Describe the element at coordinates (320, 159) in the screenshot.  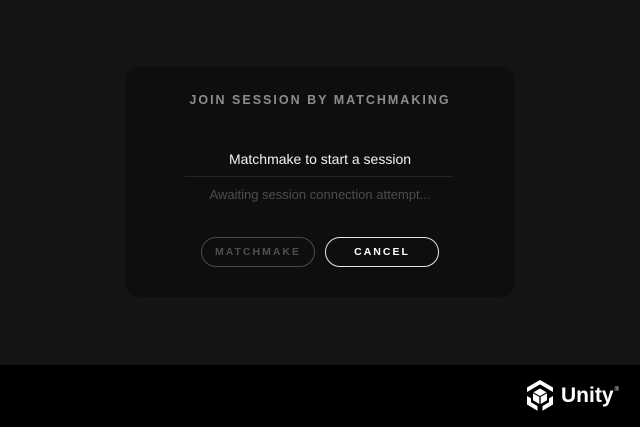
I see `dialog-prompt: Matchmake to start a session` at that location.